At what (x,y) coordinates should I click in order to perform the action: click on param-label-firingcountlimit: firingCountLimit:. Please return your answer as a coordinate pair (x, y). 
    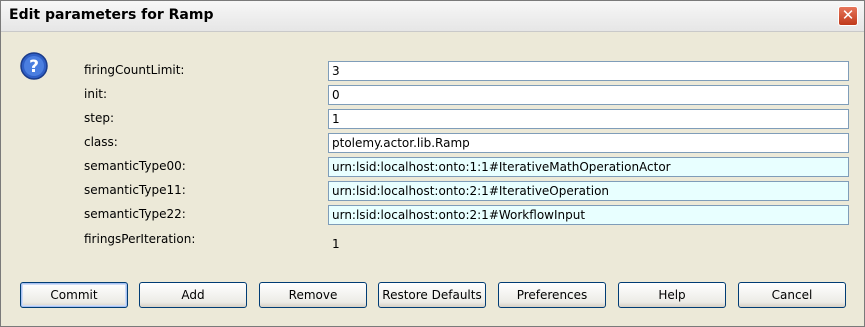
    Looking at the image, I should click on (134, 70).